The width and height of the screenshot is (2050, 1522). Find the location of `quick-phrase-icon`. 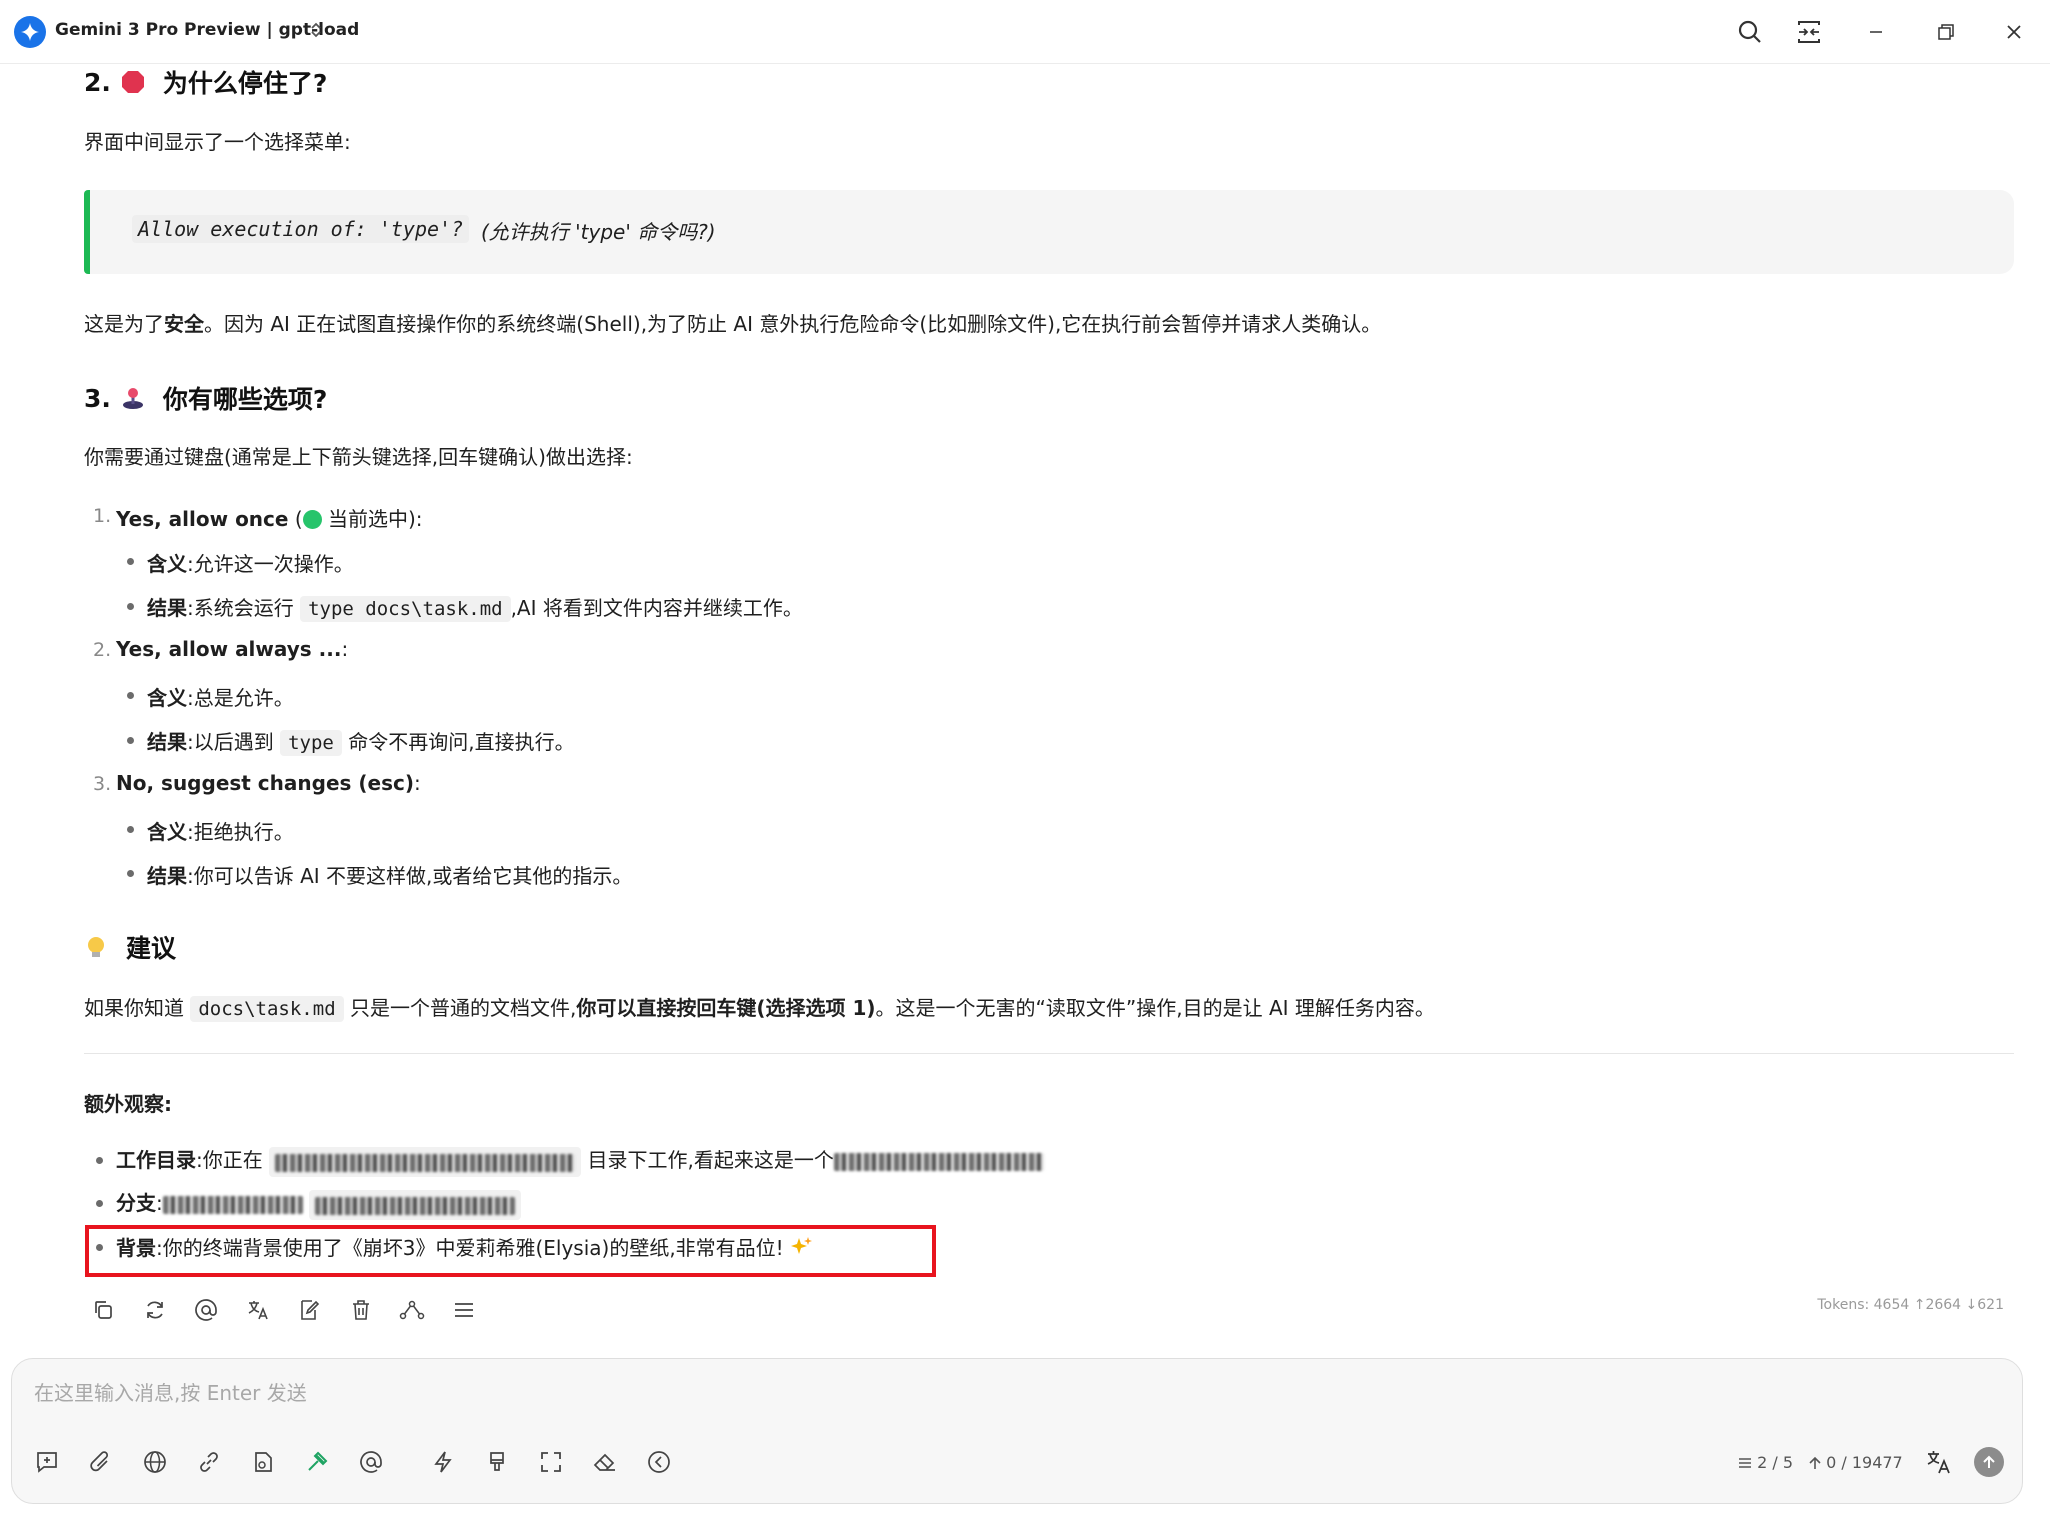

quick-phrase-icon is located at coordinates (443, 1462).